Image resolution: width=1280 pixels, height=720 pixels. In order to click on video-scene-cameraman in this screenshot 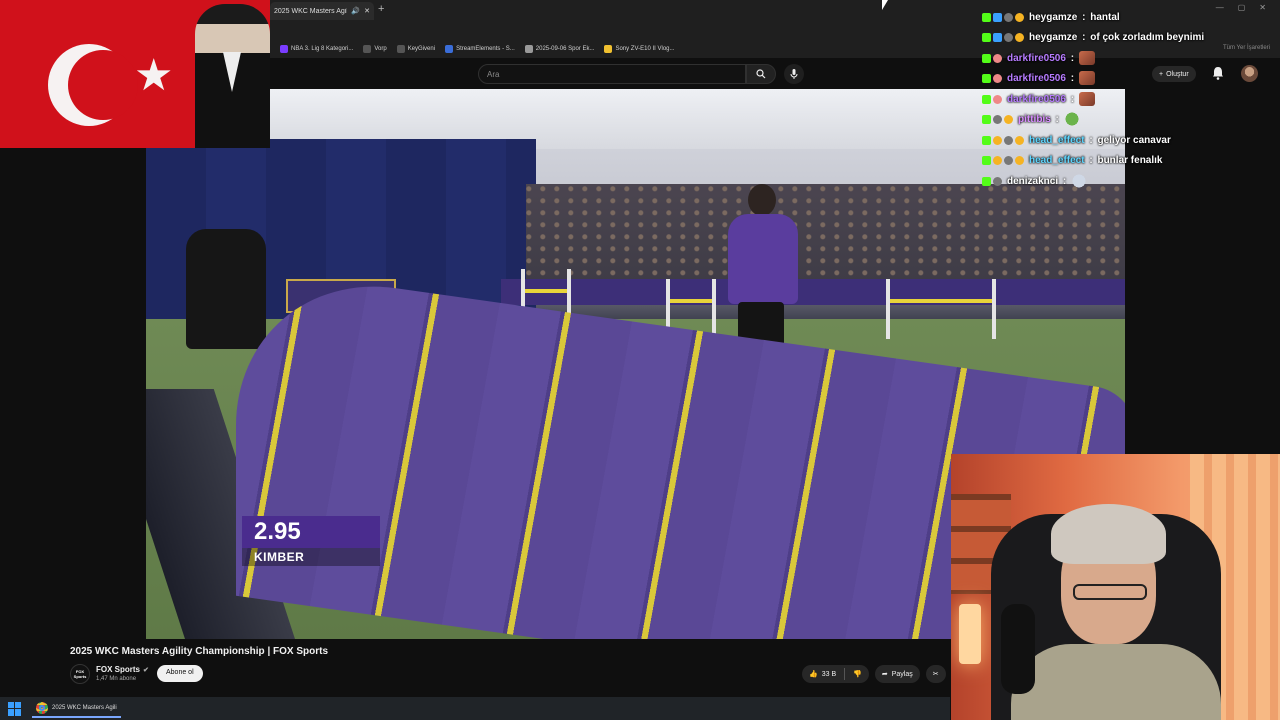, I will do `click(226, 289)`.